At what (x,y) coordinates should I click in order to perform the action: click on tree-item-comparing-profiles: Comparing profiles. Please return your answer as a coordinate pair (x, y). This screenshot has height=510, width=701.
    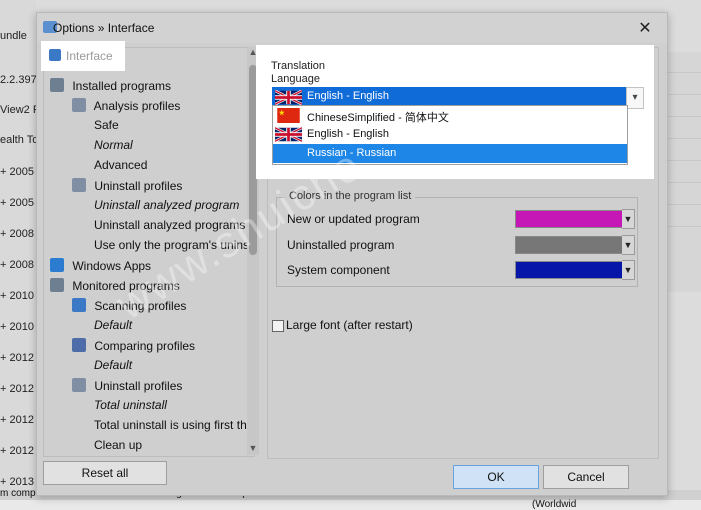
    Looking at the image, I should click on (133, 345).